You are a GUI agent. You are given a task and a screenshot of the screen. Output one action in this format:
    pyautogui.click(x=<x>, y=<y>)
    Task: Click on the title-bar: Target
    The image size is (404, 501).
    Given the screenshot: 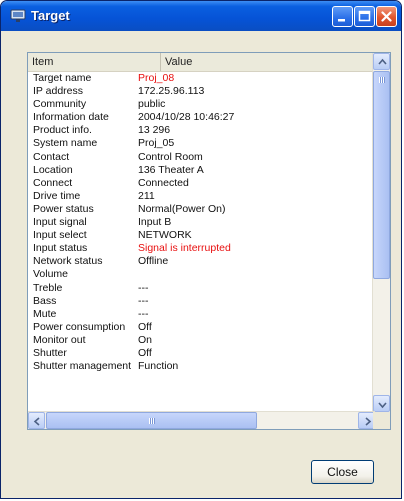 What is the action you would take?
    pyautogui.click(x=201, y=16)
    